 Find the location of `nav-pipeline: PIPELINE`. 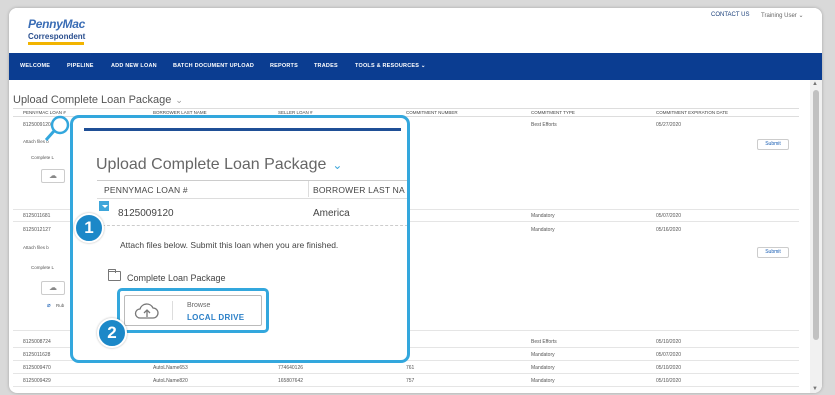

nav-pipeline: PIPELINE is located at coordinates (80, 66).